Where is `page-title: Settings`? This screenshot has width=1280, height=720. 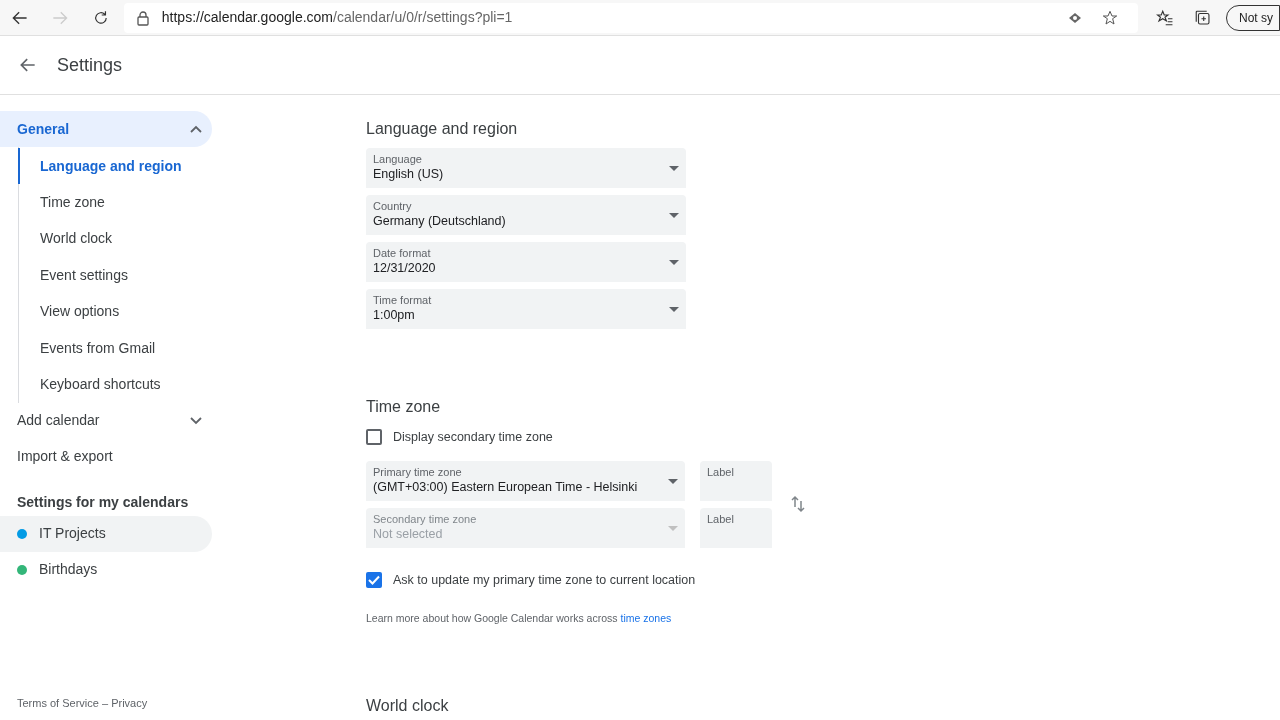 page-title: Settings is located at coordinates (90, 65).